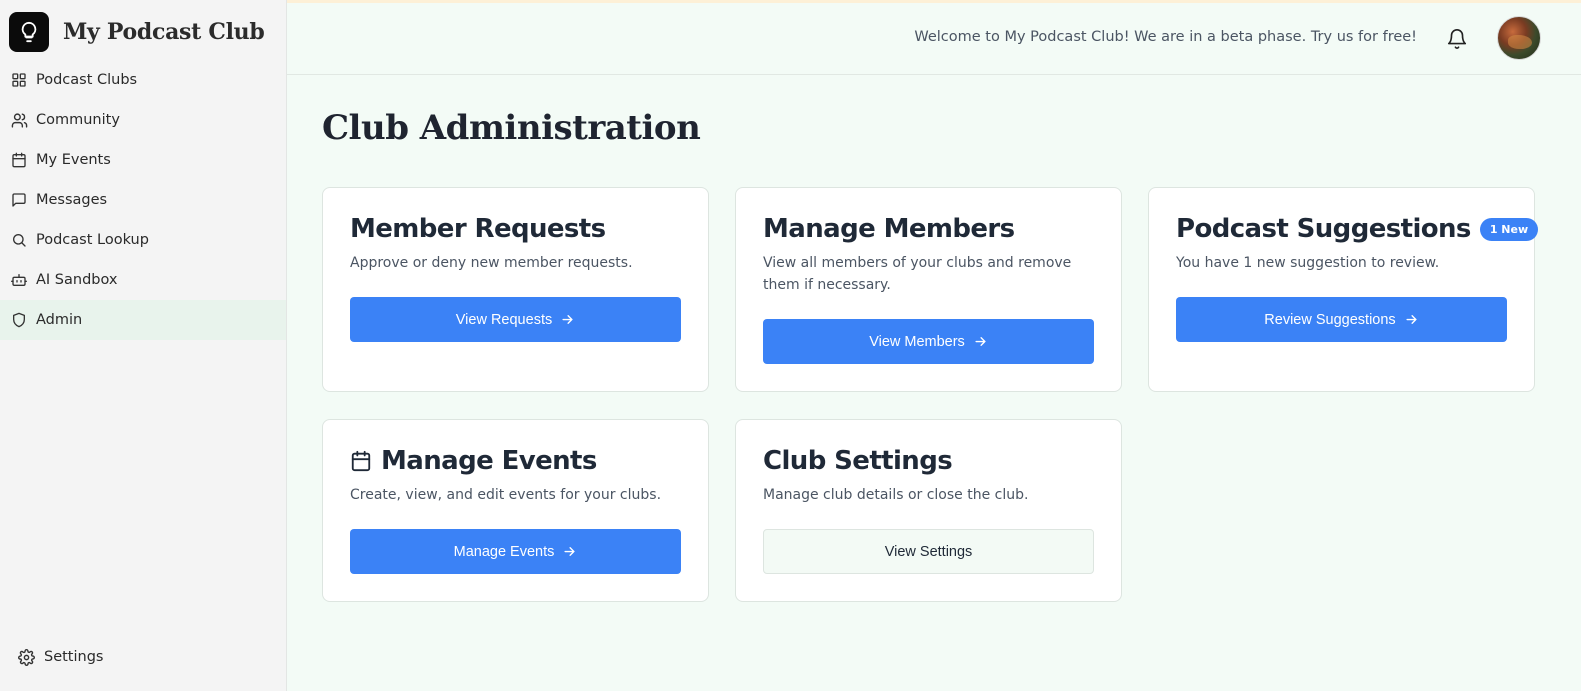 The height and width of the screenshot is (691, 1581). I want to click on view-settings-button: View Settings, so click(928, 551).